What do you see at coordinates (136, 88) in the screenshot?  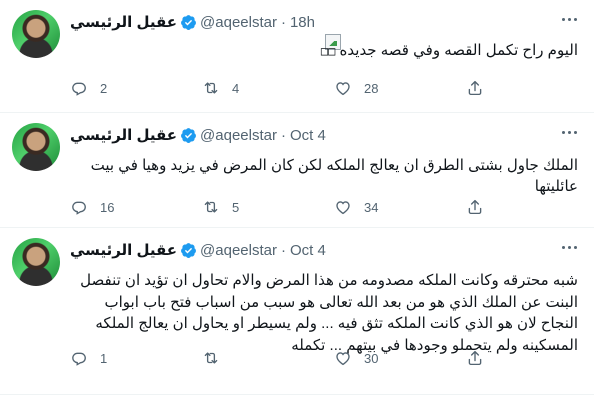 I see `reply-button: 2` at bounding box center [136, 88].